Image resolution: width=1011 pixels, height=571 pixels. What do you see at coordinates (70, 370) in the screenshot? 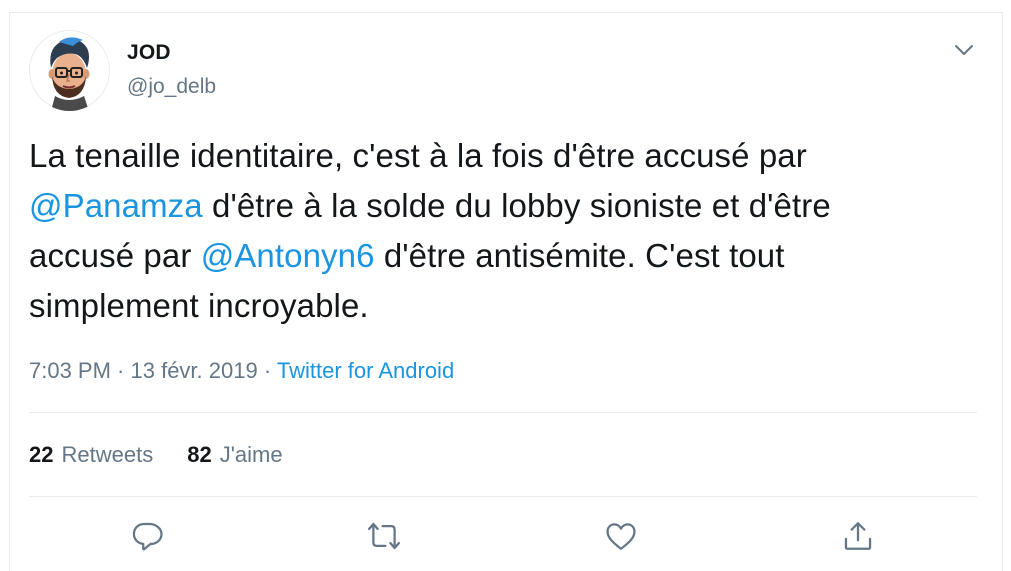
I see `tweet-time: 7:03 PM` at bounding box center [70, 370].